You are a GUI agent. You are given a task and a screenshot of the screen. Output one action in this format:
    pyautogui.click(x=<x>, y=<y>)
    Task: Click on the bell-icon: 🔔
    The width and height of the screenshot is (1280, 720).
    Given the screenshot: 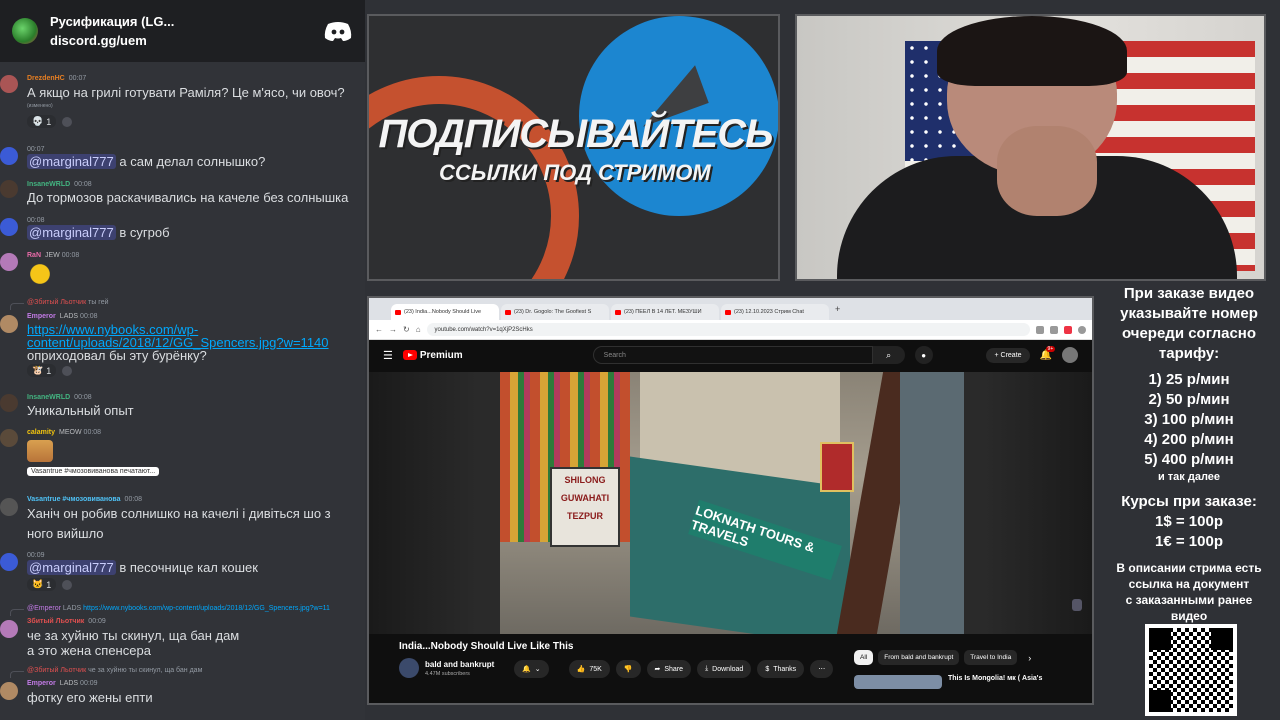 What is the action you would take?
    pyautogui.click(x=526, y=669)
    